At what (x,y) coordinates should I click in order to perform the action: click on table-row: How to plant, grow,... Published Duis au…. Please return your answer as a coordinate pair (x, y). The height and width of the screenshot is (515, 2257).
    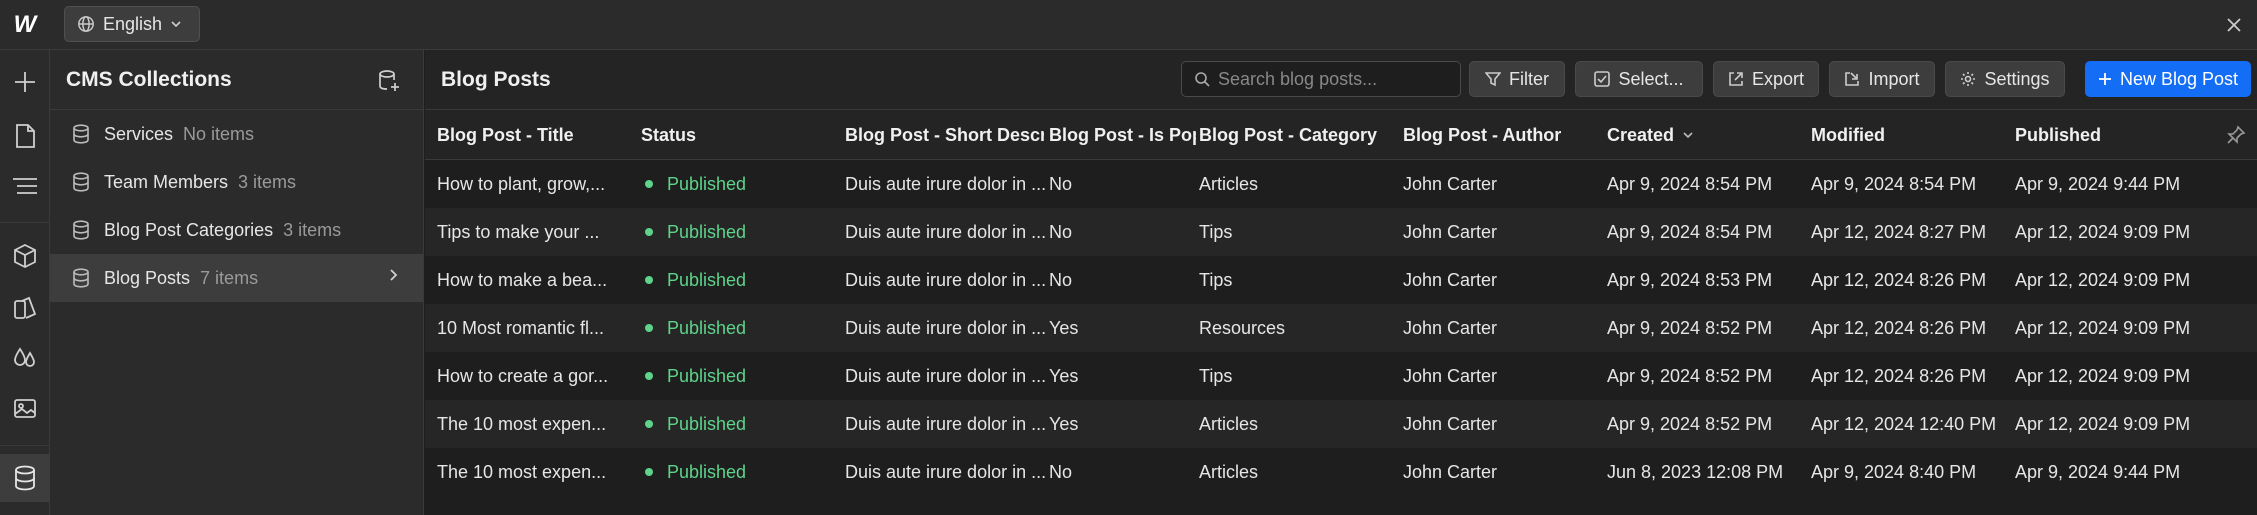
    Looking at the image, I should click on (1341, 184).